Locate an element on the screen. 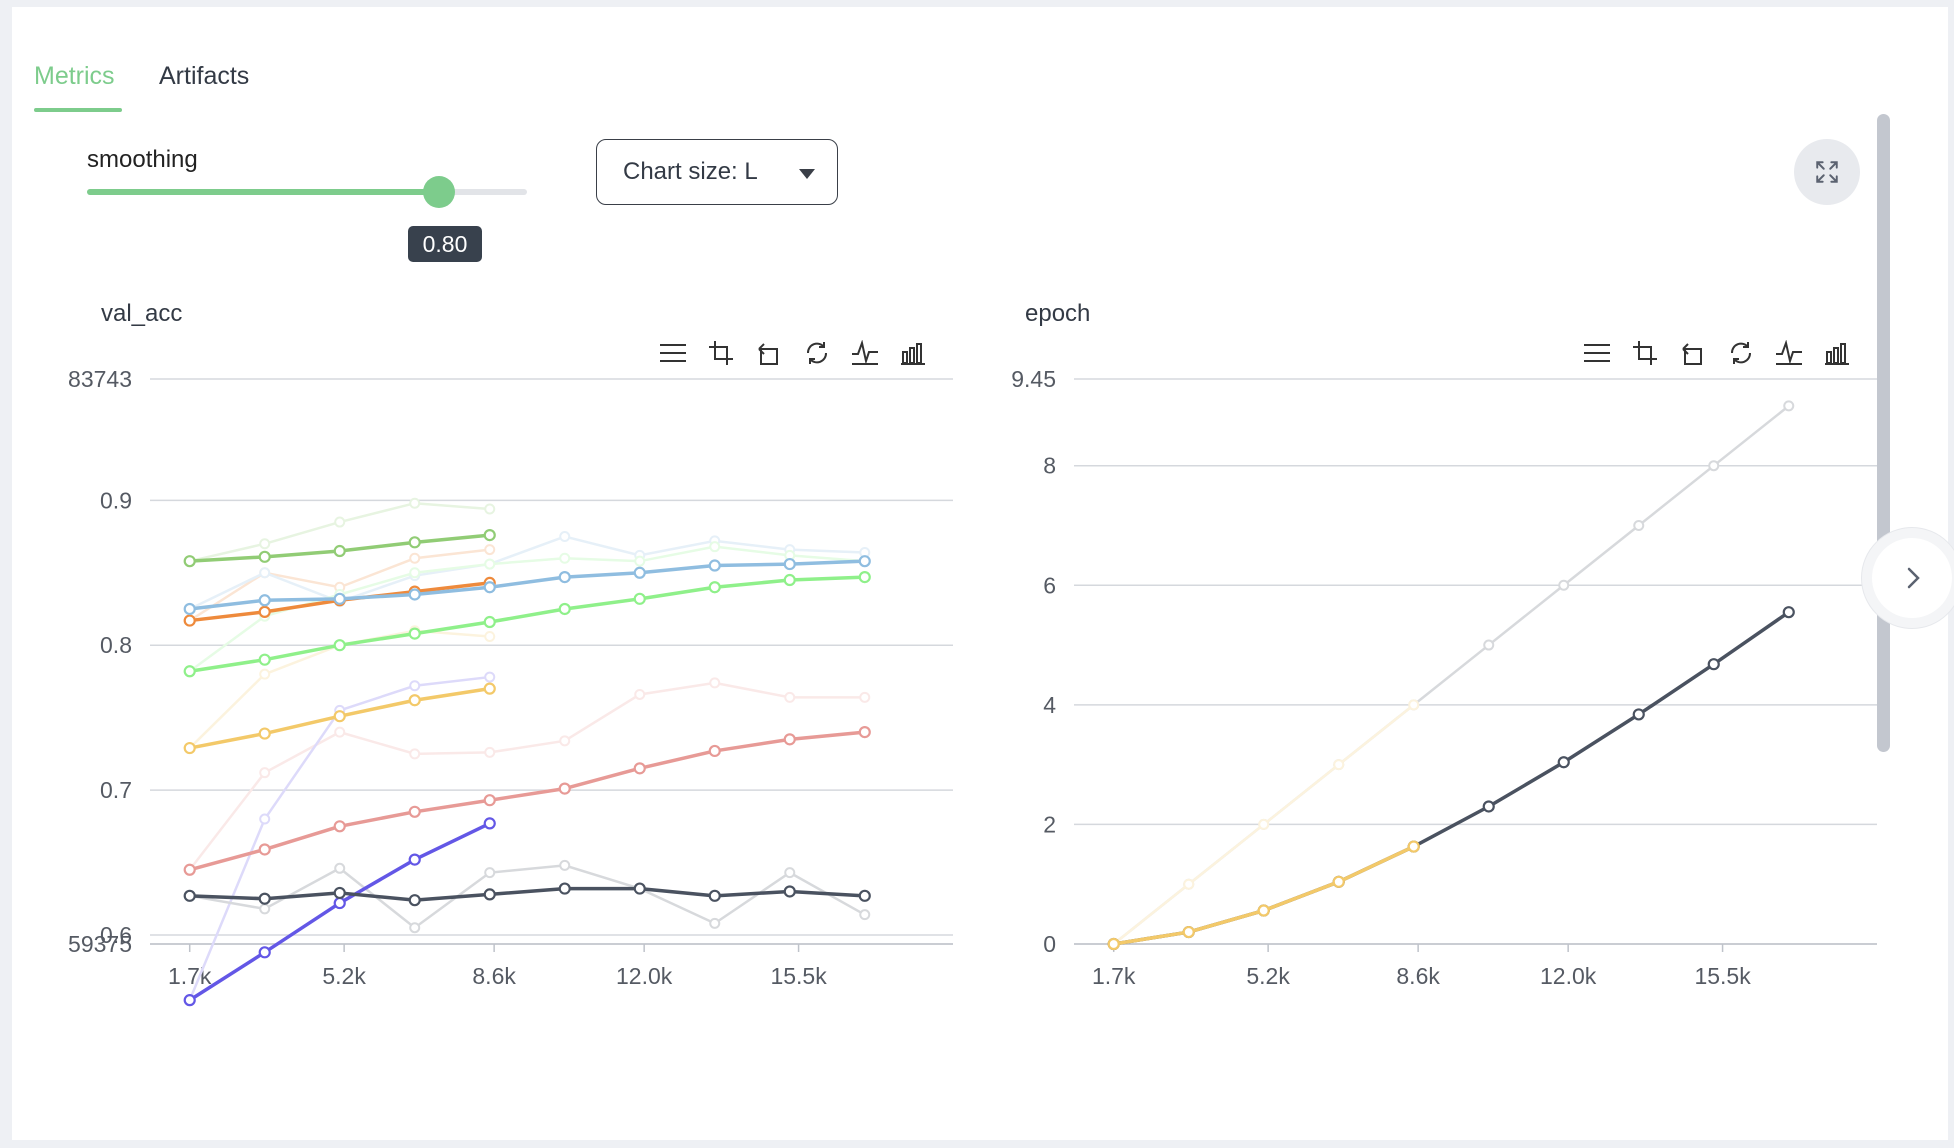  next-chart-button is located at coordinates (1908, 578).